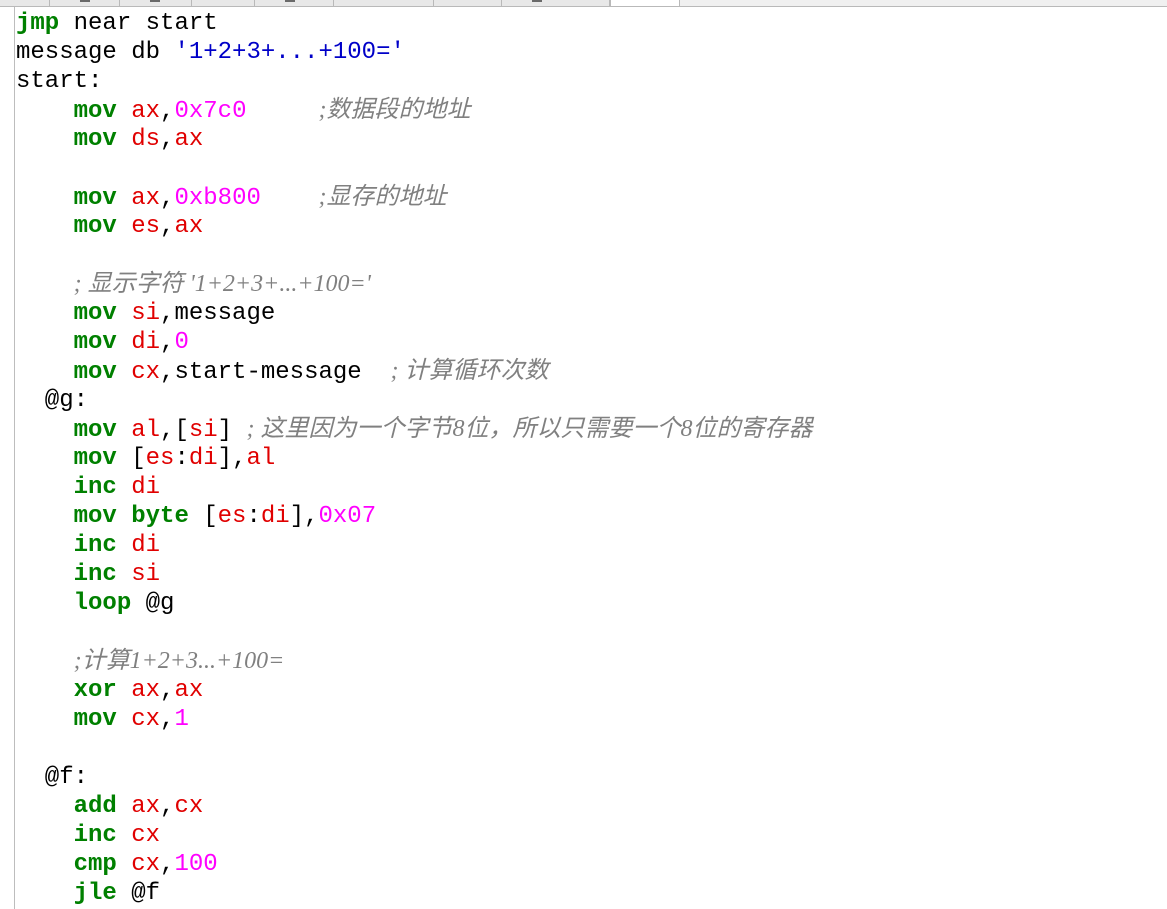 The width and height of the screenshot is (1167, 909). I want to click on fold-margin, so click(7, 458).